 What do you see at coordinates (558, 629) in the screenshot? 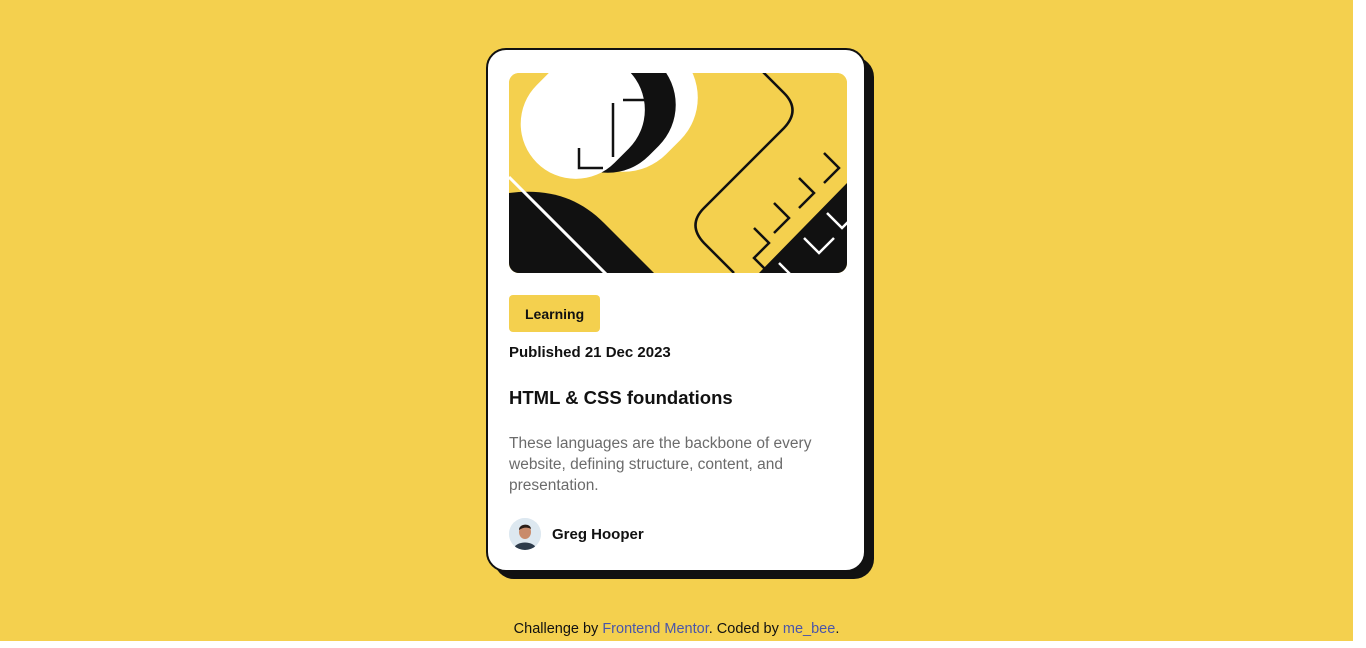
I see `footer-prefix: Challenge by` at bounding box center [558, 629].